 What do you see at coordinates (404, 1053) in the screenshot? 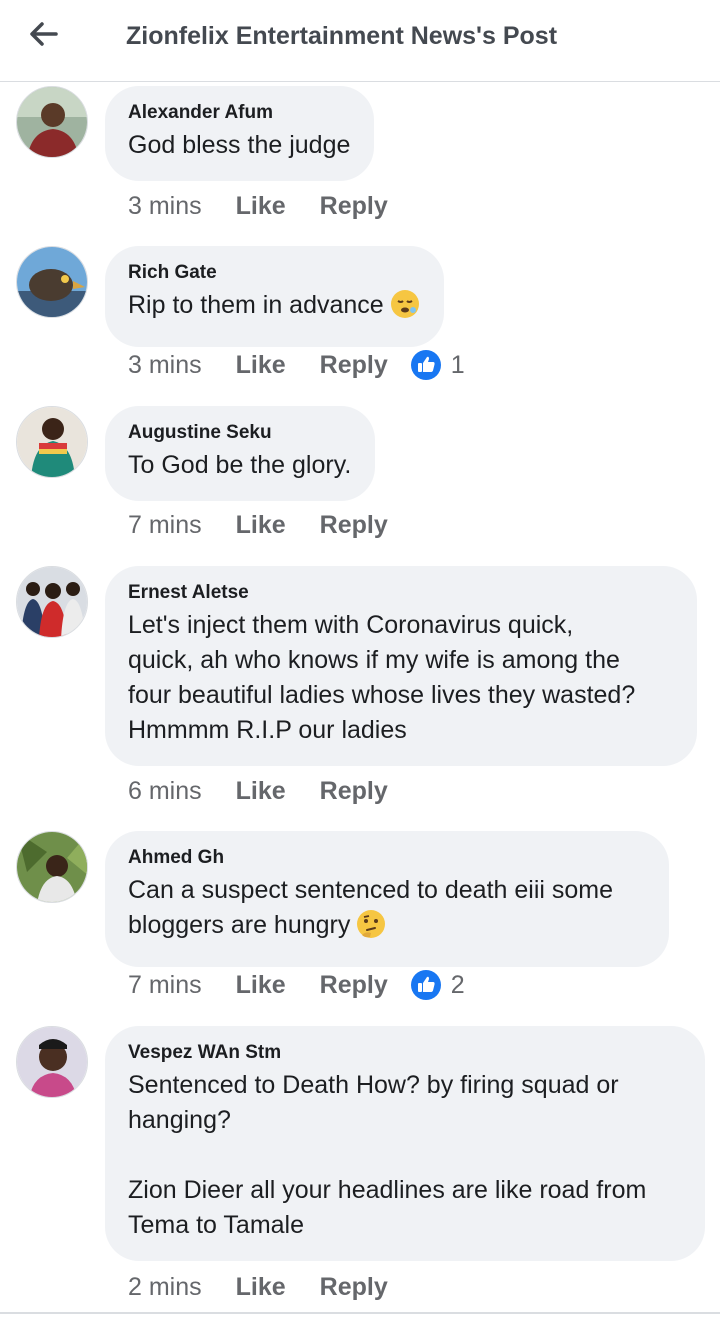
I see `comment-author: Vespez WAn Stm` at bounding box center [404, 1053].